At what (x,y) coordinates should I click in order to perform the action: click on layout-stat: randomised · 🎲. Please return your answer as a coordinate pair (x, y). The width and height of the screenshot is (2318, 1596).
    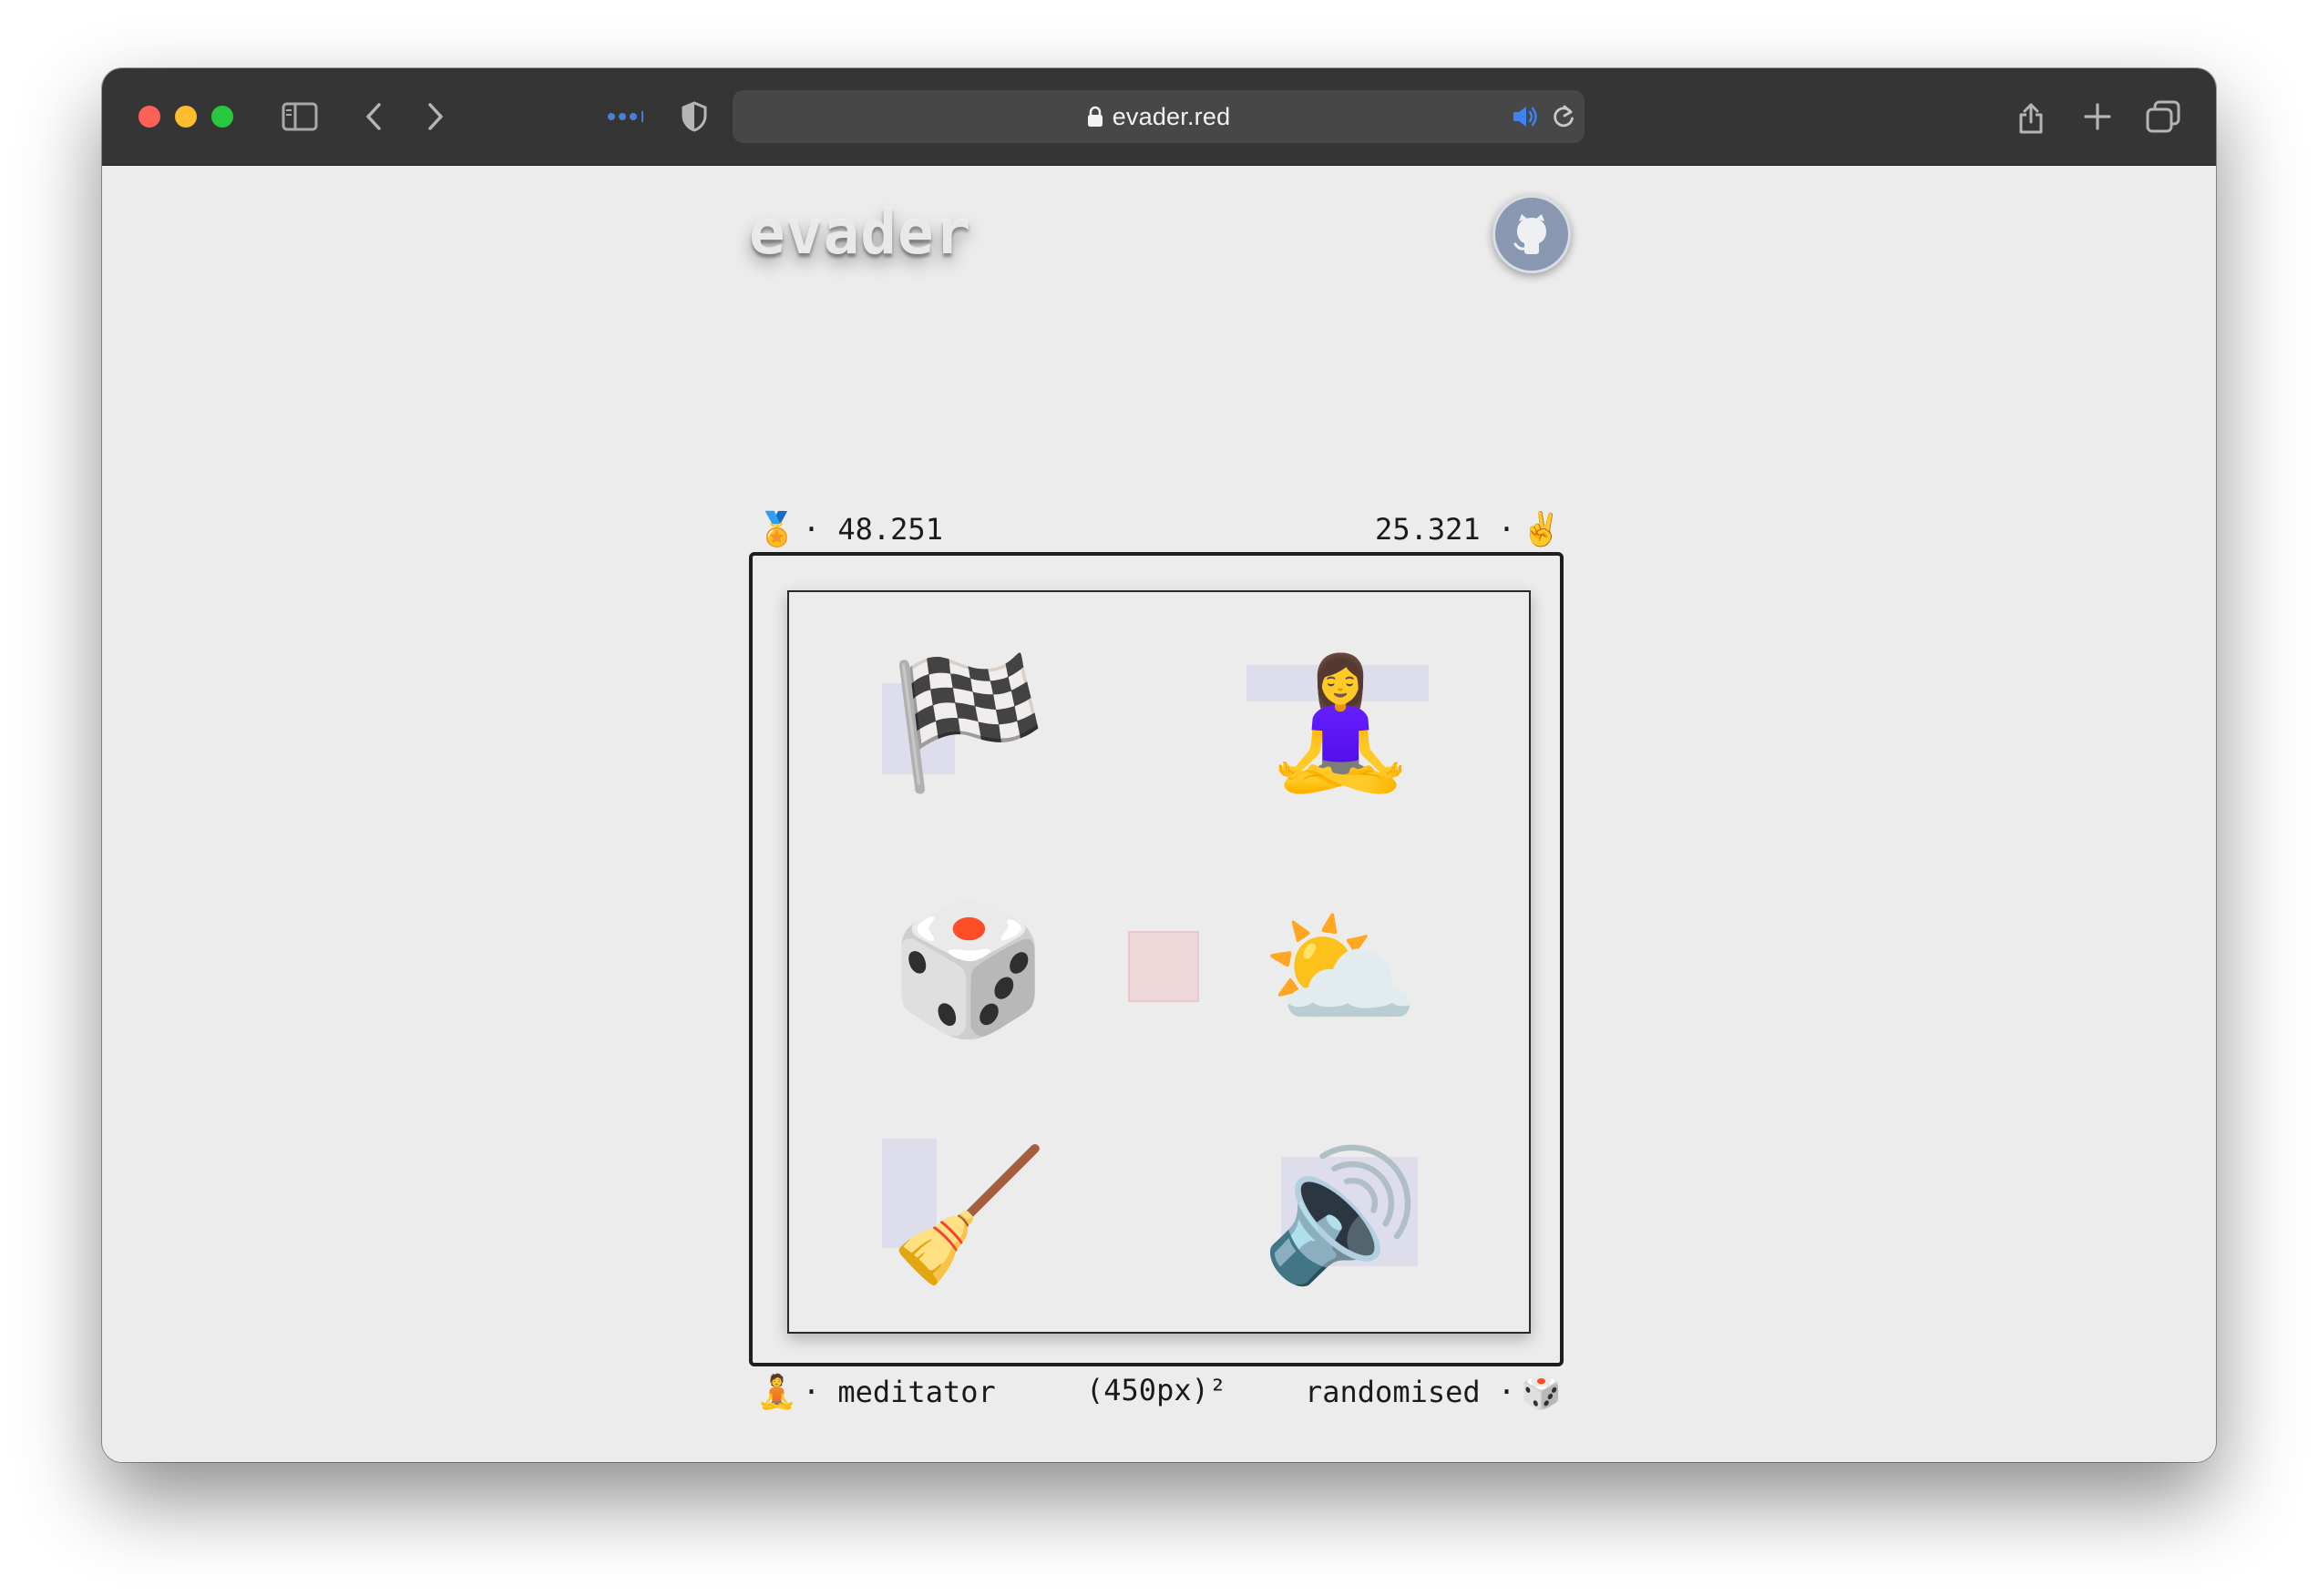
    Looking at the image, I should click on (1436, 1392).